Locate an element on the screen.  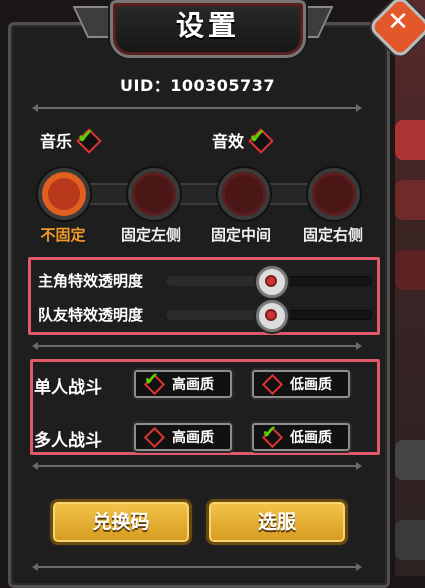
redeem-code-button: 兑换码 is located at coordinates (121, 522).